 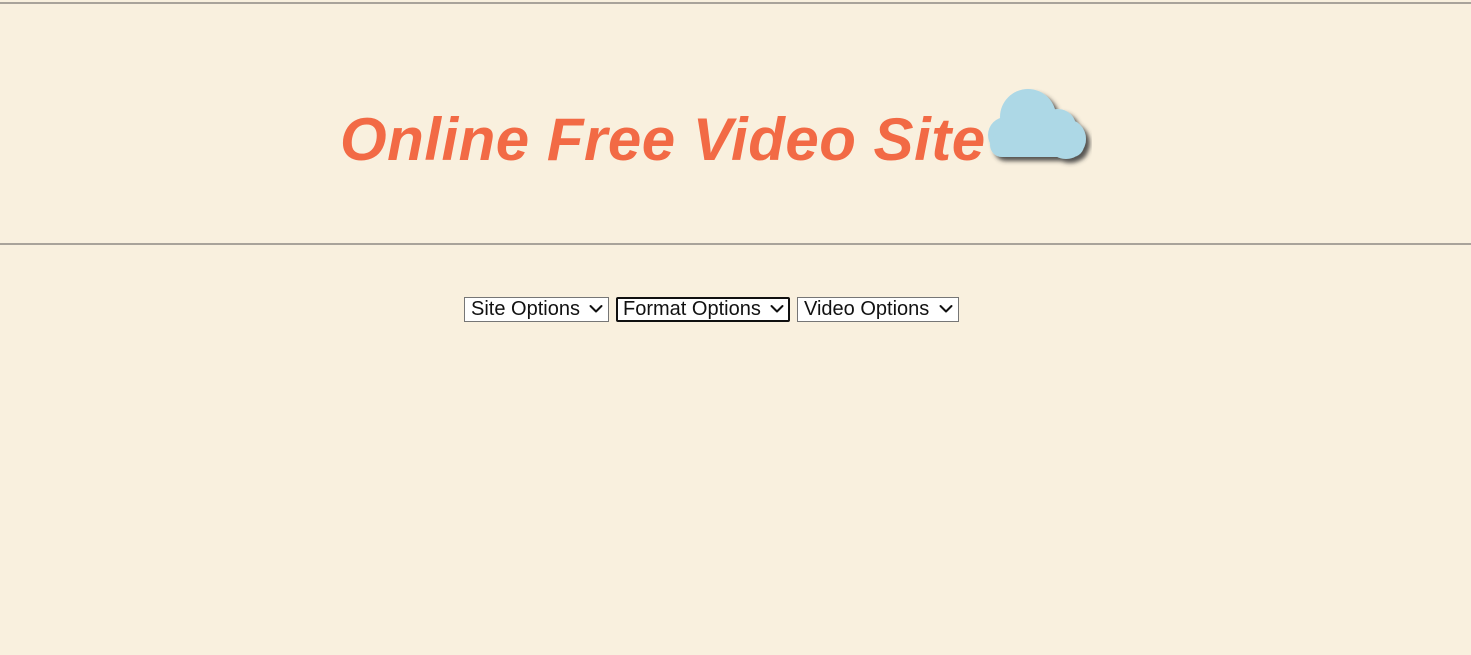 I want to click on format-options-select: Format Options, so click(x=703, y=309).